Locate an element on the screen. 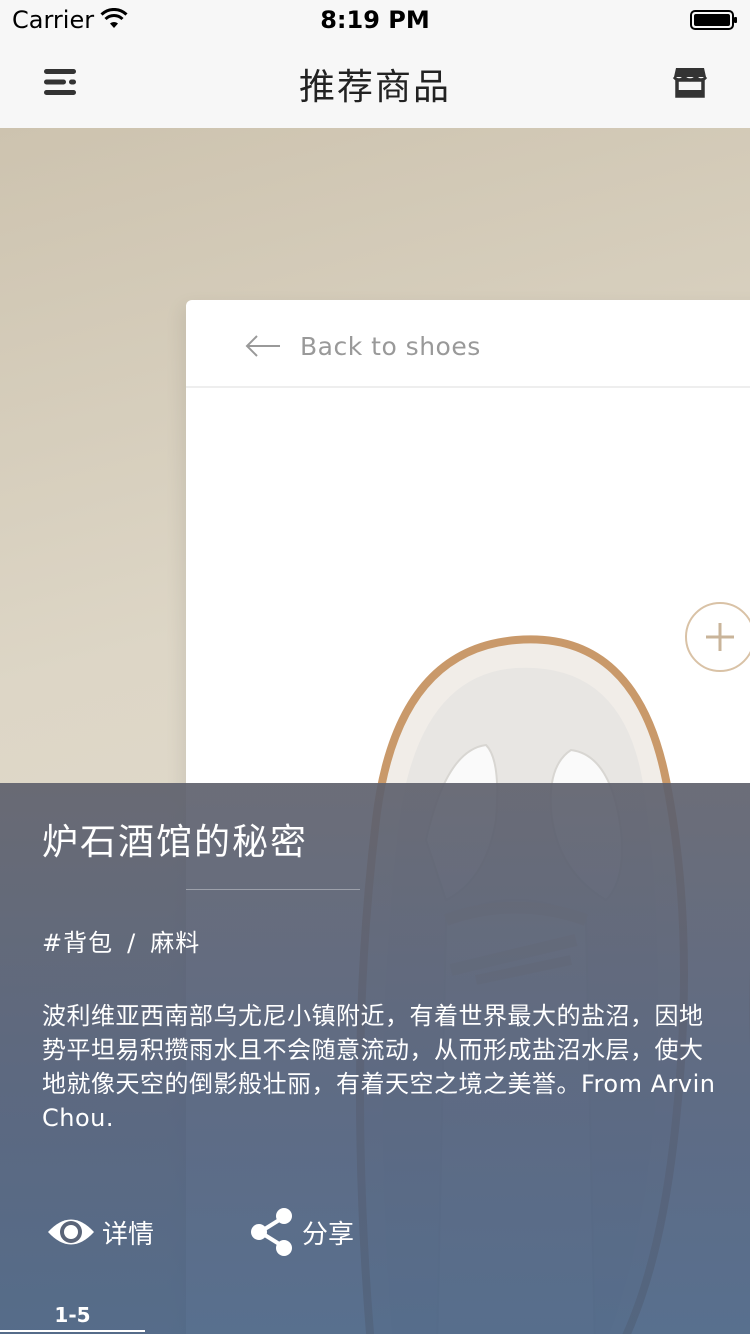  panel-divider is located at coordinates (273, 889).